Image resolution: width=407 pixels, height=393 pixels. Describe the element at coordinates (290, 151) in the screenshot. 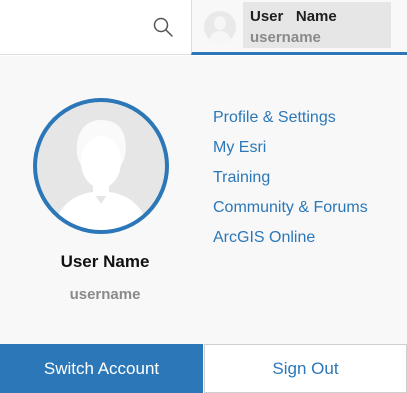

I see `link-my-esri: My Esri` at that location.